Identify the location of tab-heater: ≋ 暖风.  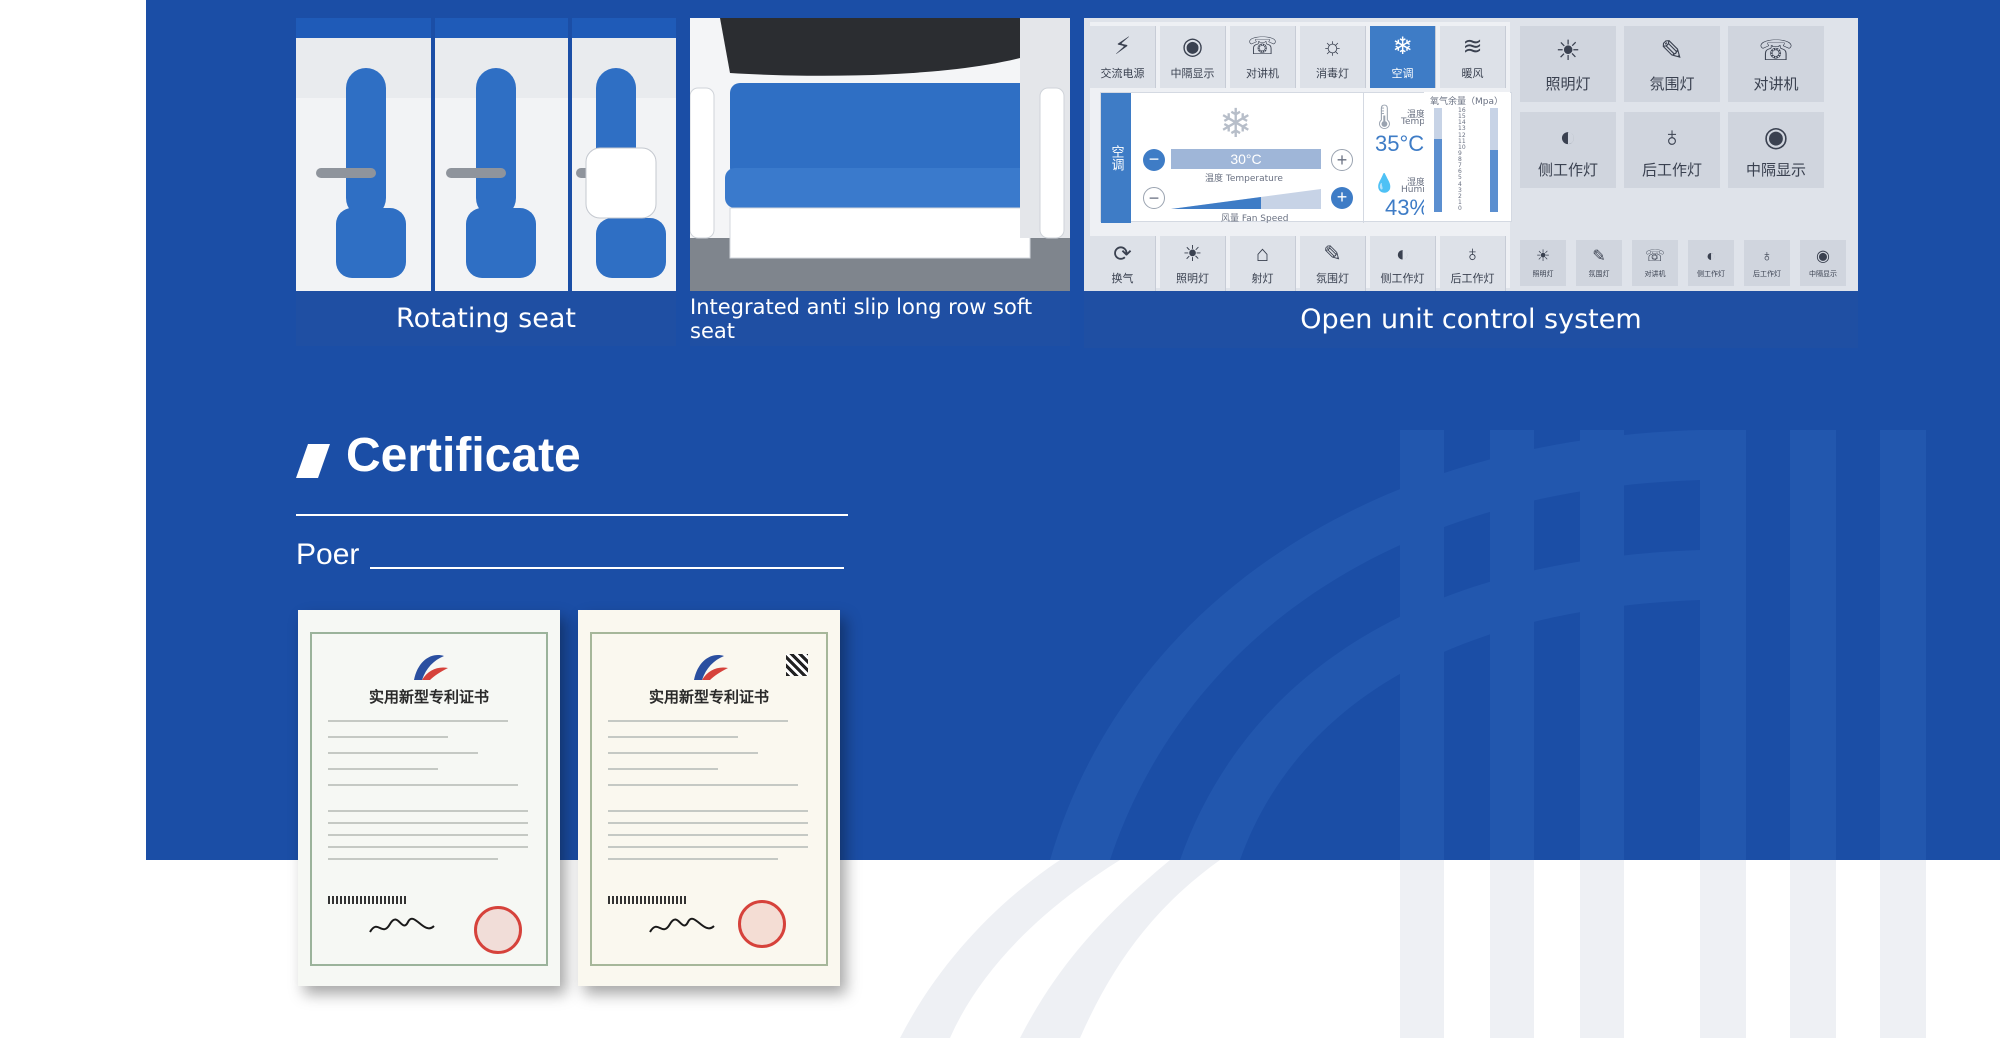
(1473, 57).